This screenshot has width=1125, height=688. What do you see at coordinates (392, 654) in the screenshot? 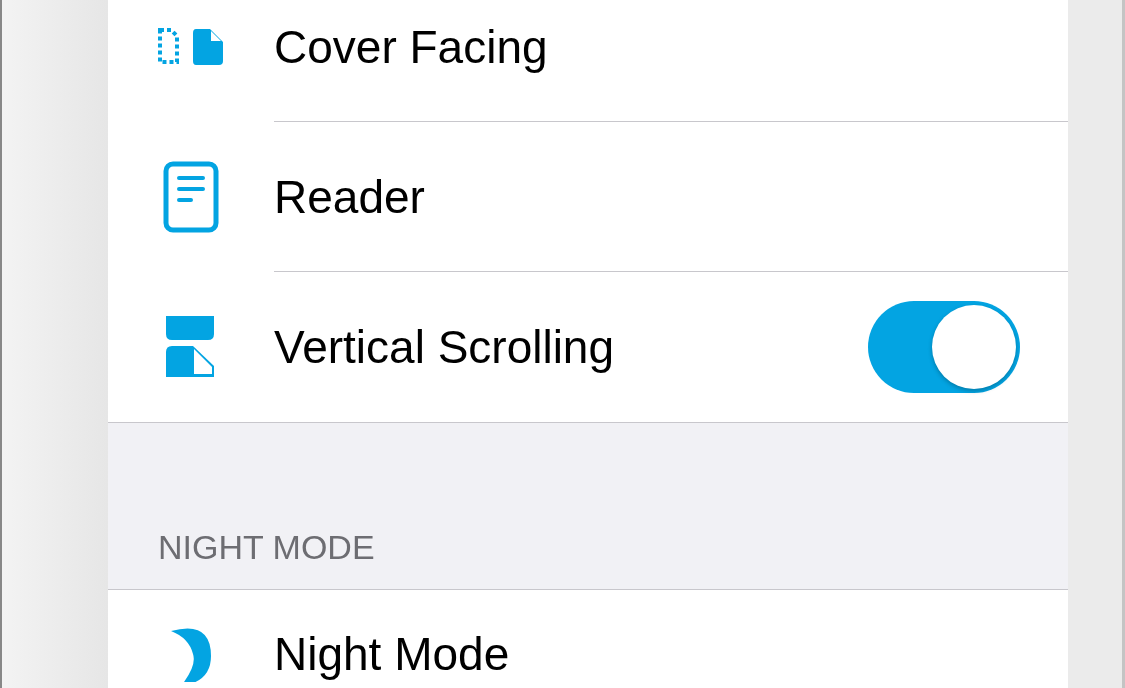
I see `row-label: Night Mode` at bounding box center [392, 654].